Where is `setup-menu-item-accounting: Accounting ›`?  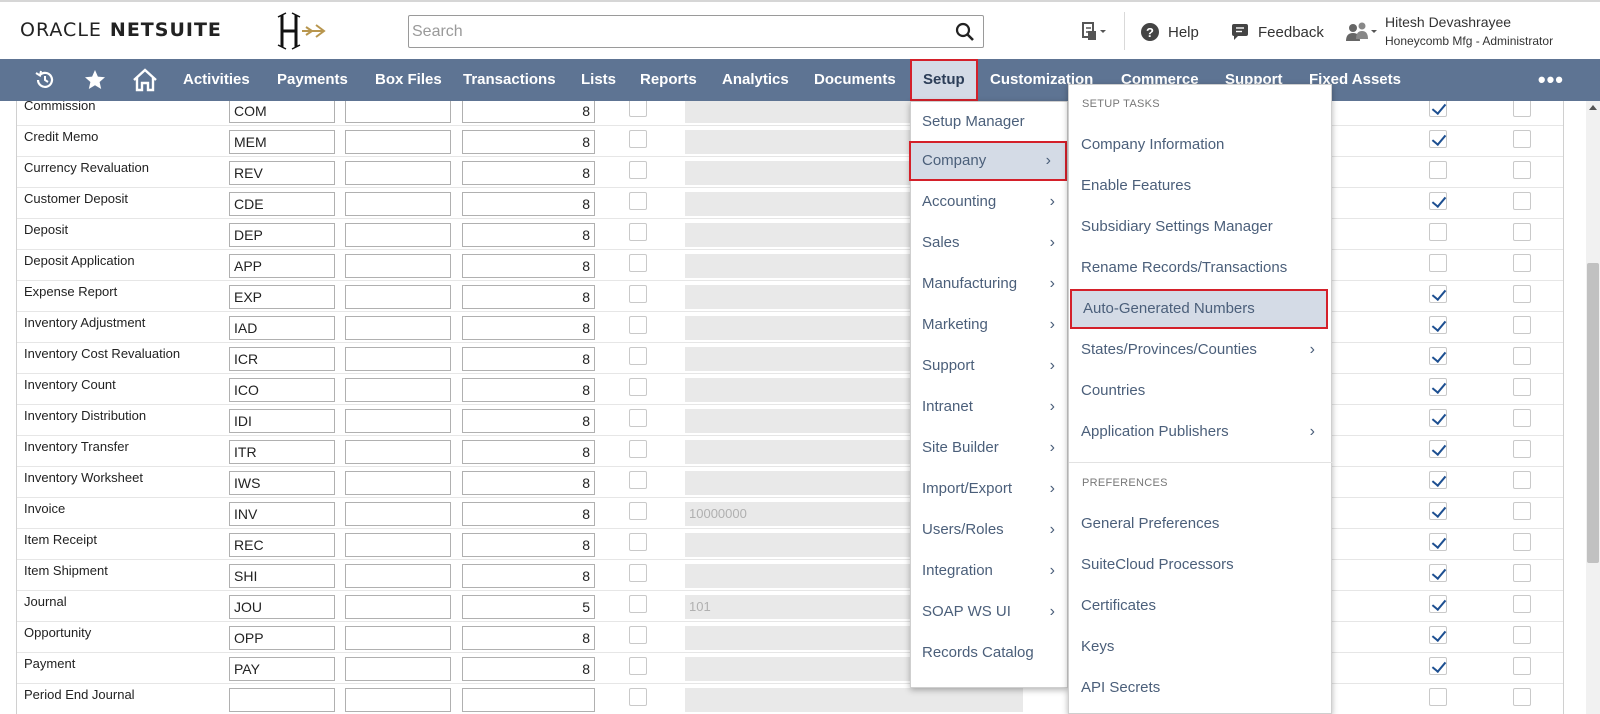
setup-menu-item-accounting: Accounting › is located at coordinates (990, 202).